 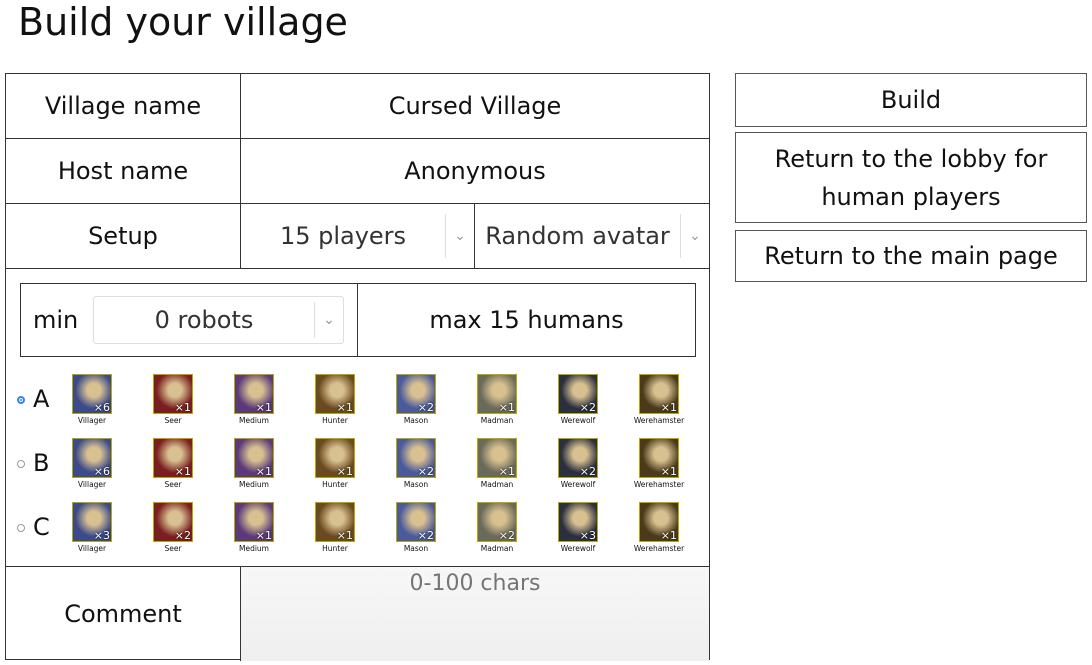 I want to click on village-name-label: Village name, so click(x=123, y=106).